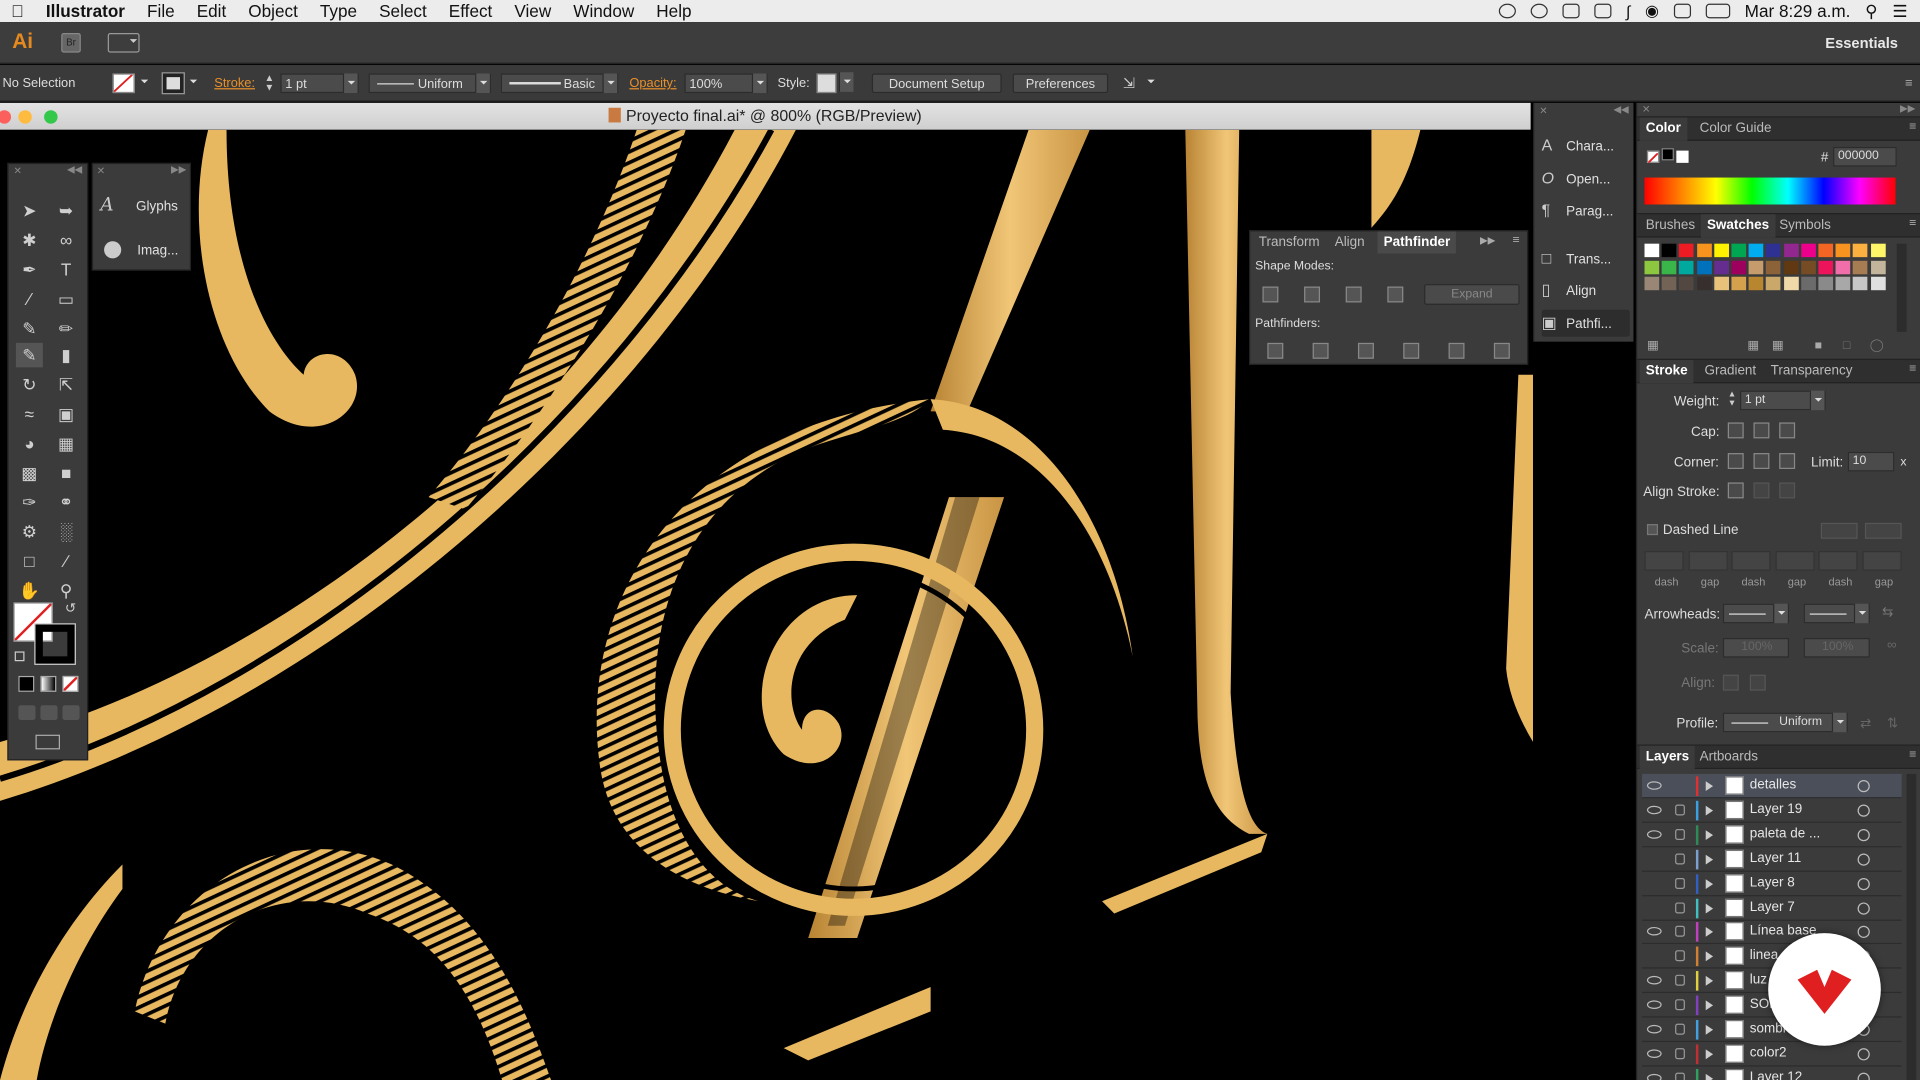 The image size is (1920, 1080). Describe the element at coordinates (29, 502) in the screenshot. I see `eyedropper-tool-icon: ✑` at that location.